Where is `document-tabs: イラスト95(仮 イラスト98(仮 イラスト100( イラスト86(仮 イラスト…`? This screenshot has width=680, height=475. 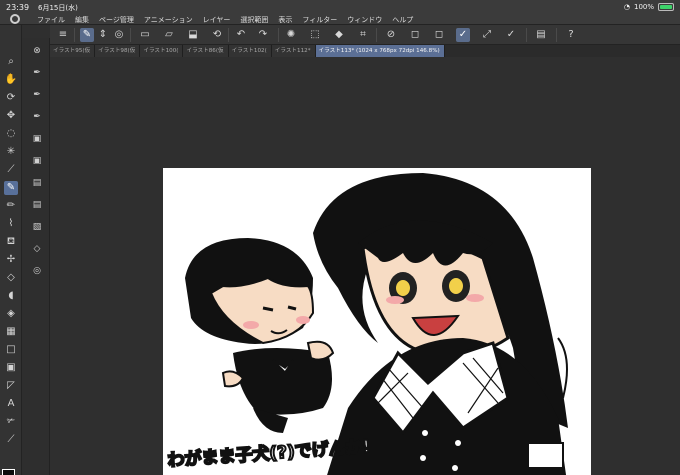 document-tabs: イラスト95(仮 イラスト98(仮 イラスト100( イラスト86(仮 イラスト… is located at coordinates (365, 51).